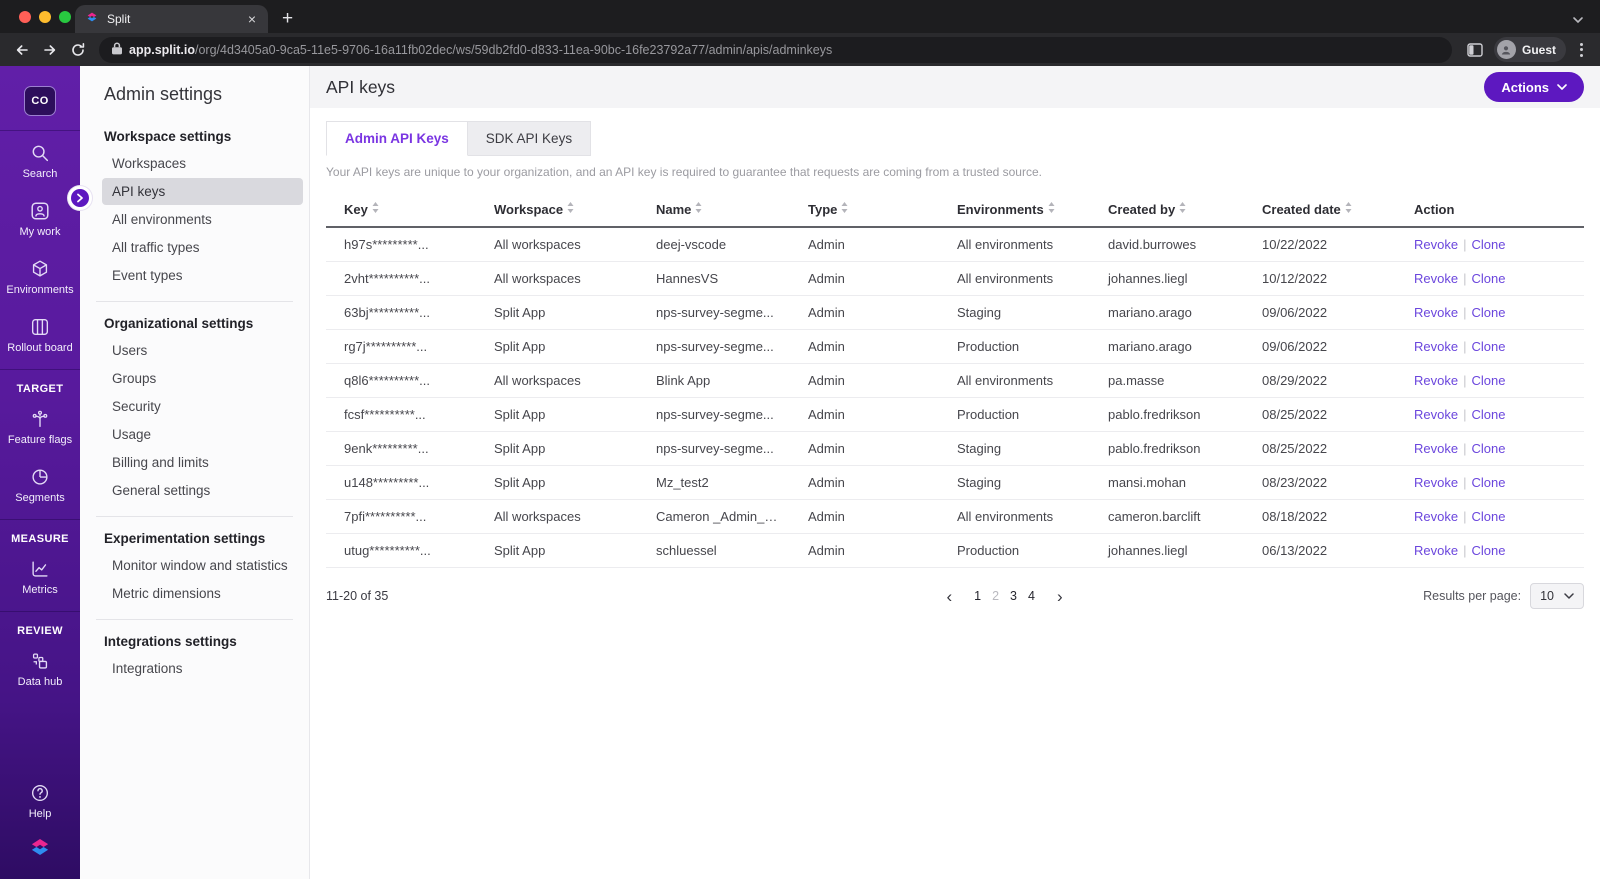 The width and height of the screenshot is (1600, 879). What do you see at coordinates (1475, 50) in the screenshot?
I see `side-panel-icon` at bounding box center [1475, 50].